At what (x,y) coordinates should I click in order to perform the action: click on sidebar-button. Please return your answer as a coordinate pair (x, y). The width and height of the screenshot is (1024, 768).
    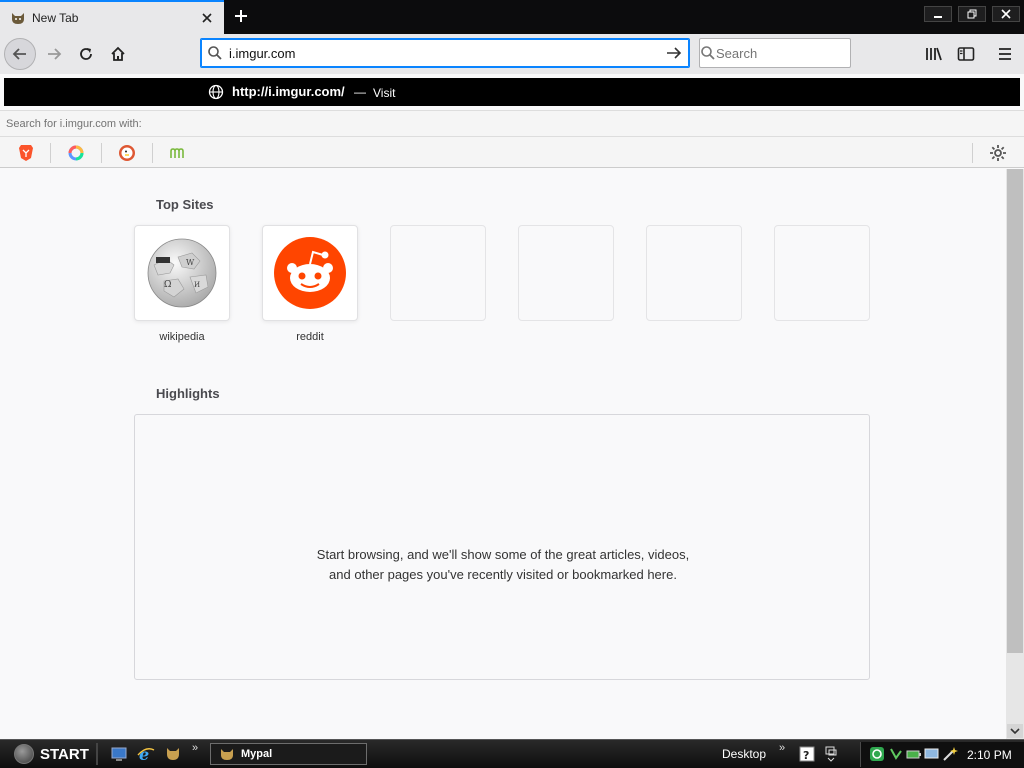
    Looking at the image, I should click on (966, 54).